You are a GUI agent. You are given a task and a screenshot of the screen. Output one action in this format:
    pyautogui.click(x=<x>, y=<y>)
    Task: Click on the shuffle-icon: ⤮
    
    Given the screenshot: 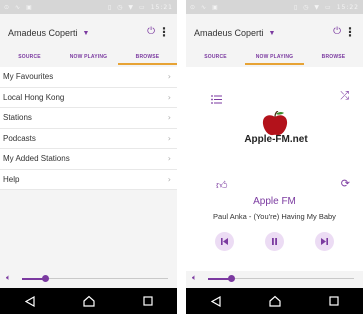 What is the action you would take?
    pyautogui.click(x=344, y=96)
    